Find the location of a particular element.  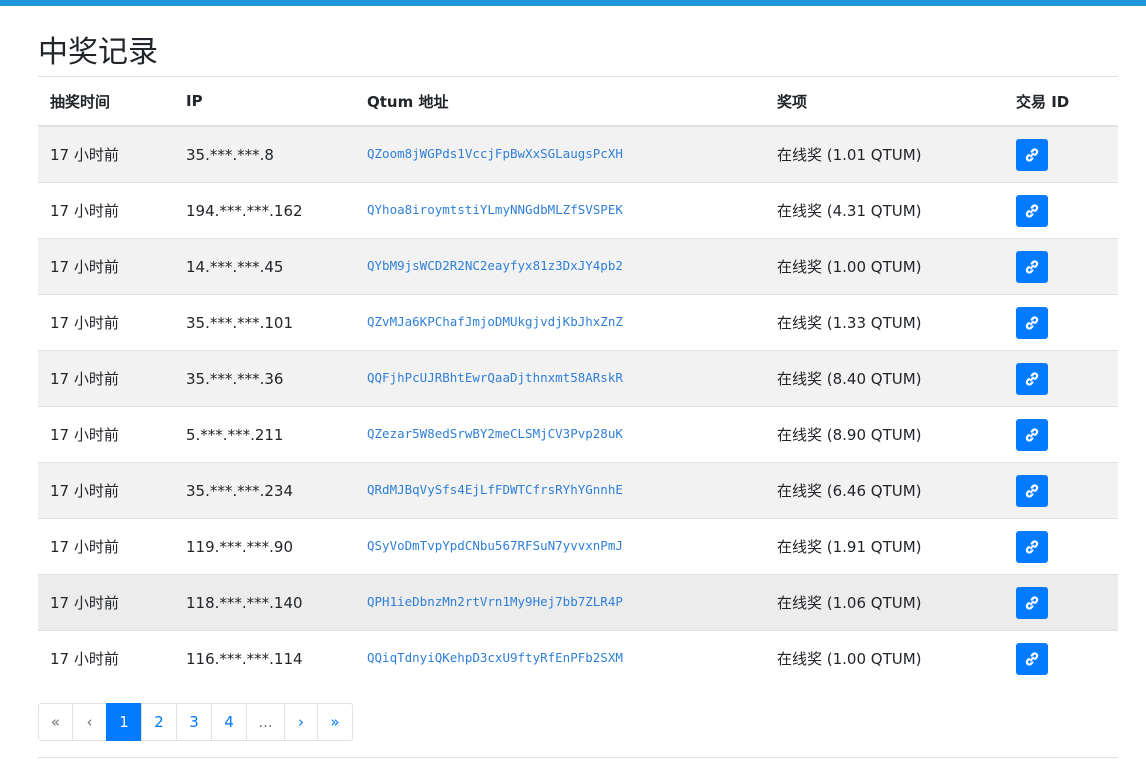

cell-ip: 5.***.***.211 is located at coordinates (264, 434).